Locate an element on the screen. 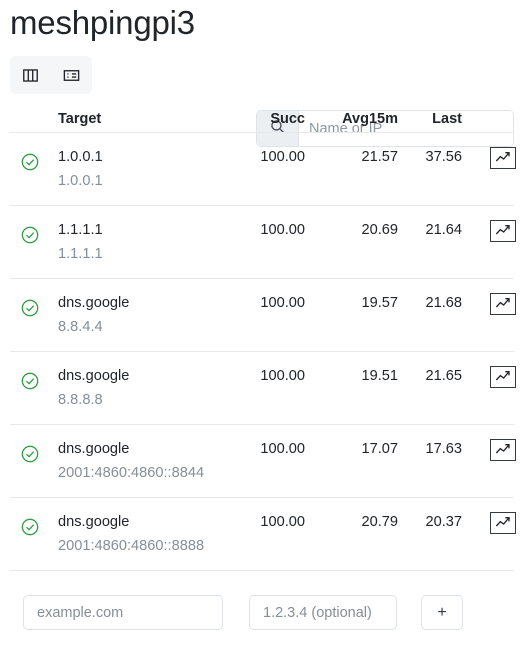 This screenshot has height=668, width=524. target-cell: dns.google 8.8.4.4 is located at coordinates (93, 315).